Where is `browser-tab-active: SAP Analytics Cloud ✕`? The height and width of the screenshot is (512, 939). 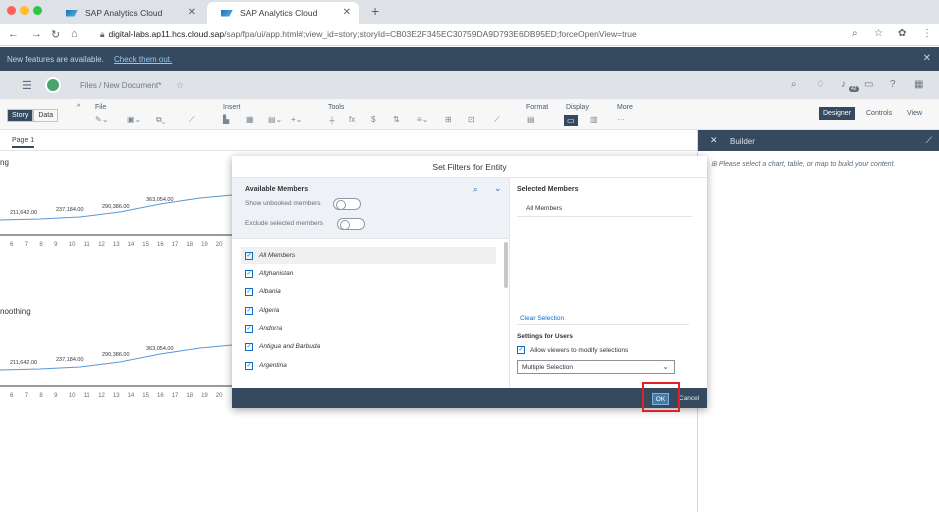 browser-tab-active: SAP Analytics Cloud ✕ is located at coordinates (283, 13).